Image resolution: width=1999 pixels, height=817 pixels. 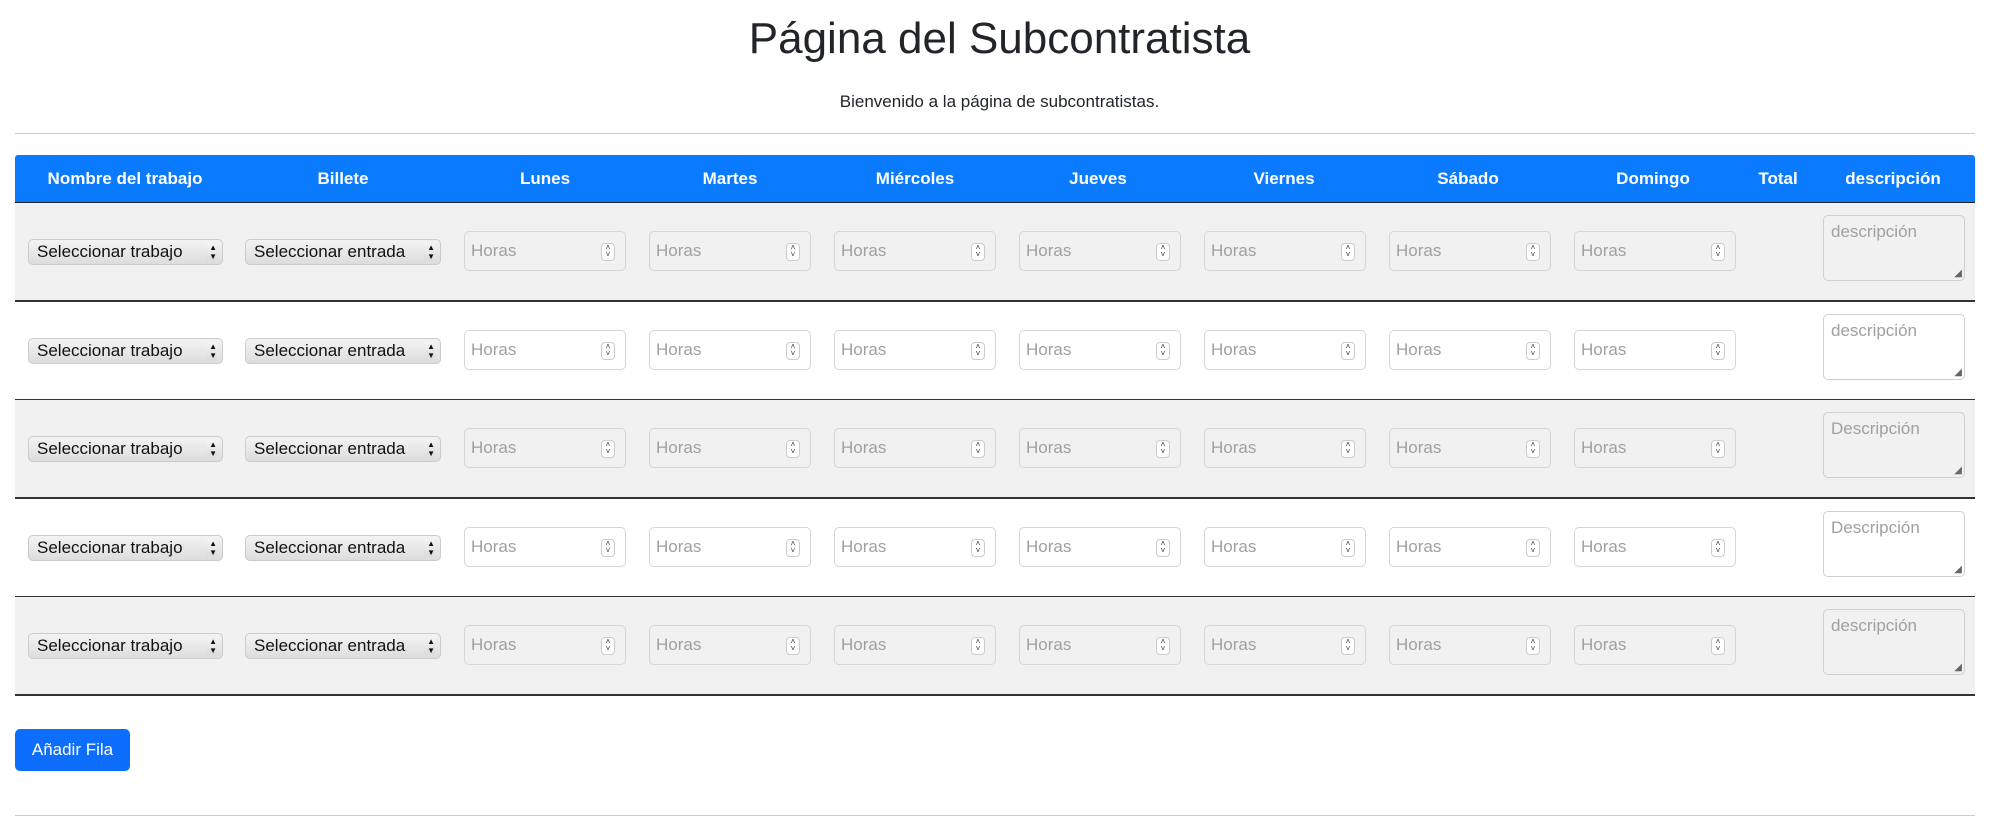 What do you see at coordinates (211, 449) in the screenshot?
I see `select-arrows-icon: ▲ ▼` at bounding box center [211, 449].